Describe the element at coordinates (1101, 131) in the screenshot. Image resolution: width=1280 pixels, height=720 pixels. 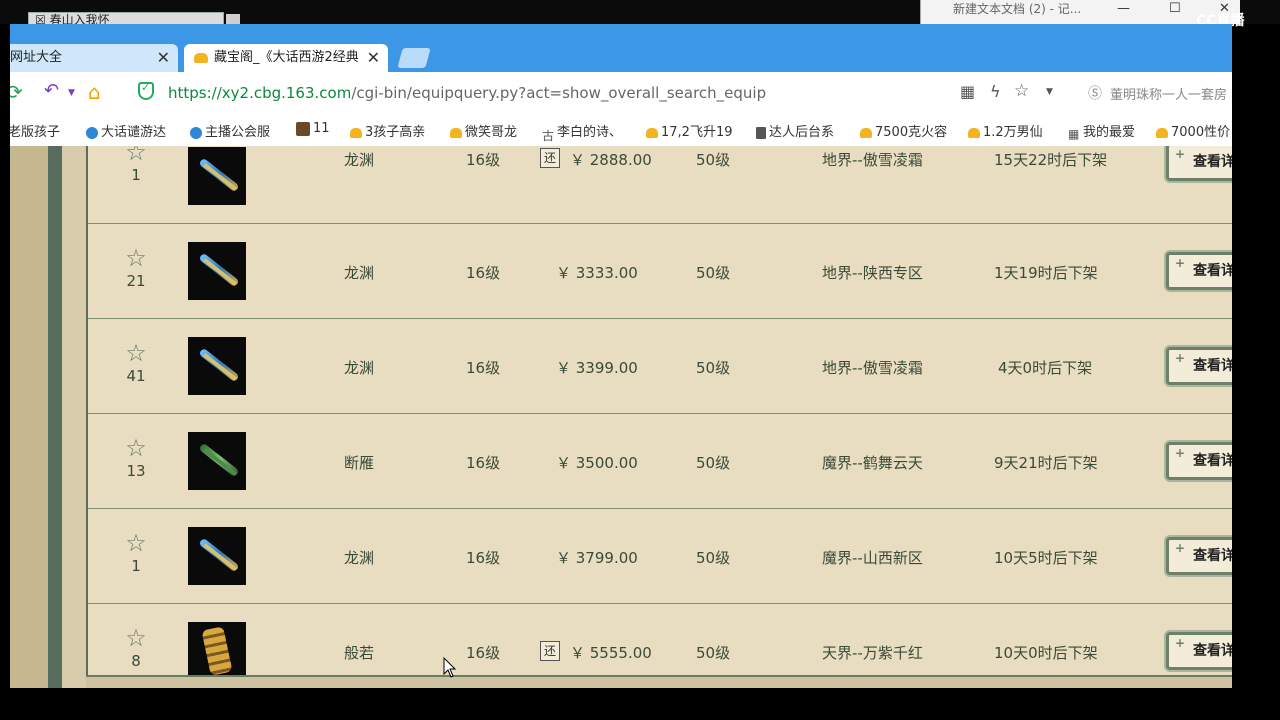
I see `bookmark-item: ▦ 我的最爱` at that location.